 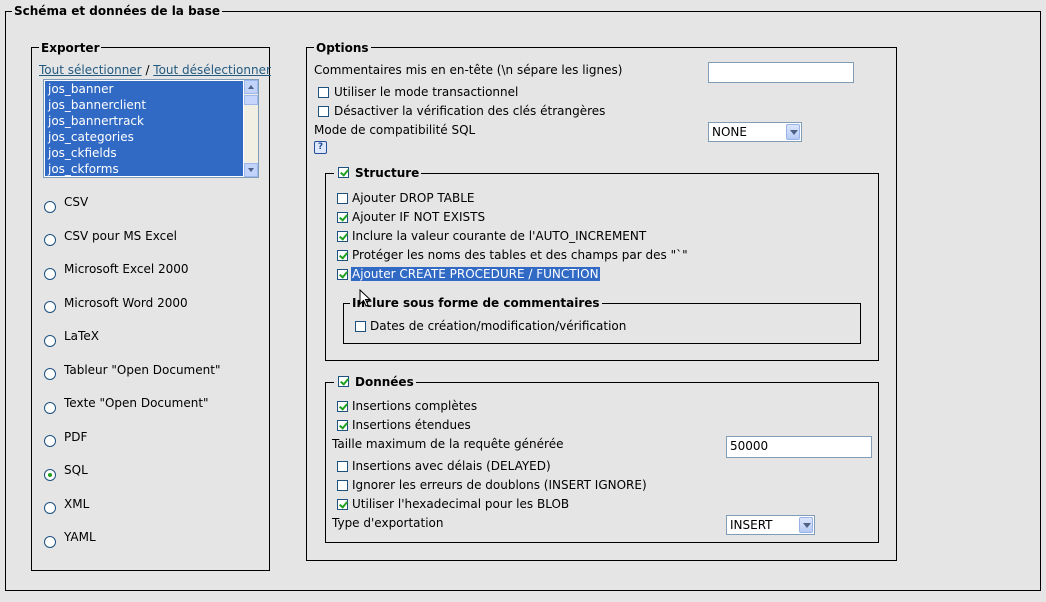 What do you see at coordinates (120, 236) in the screenshot?
I see `format-label: CSV pour MS Excel` at bounding box center [120, 236].